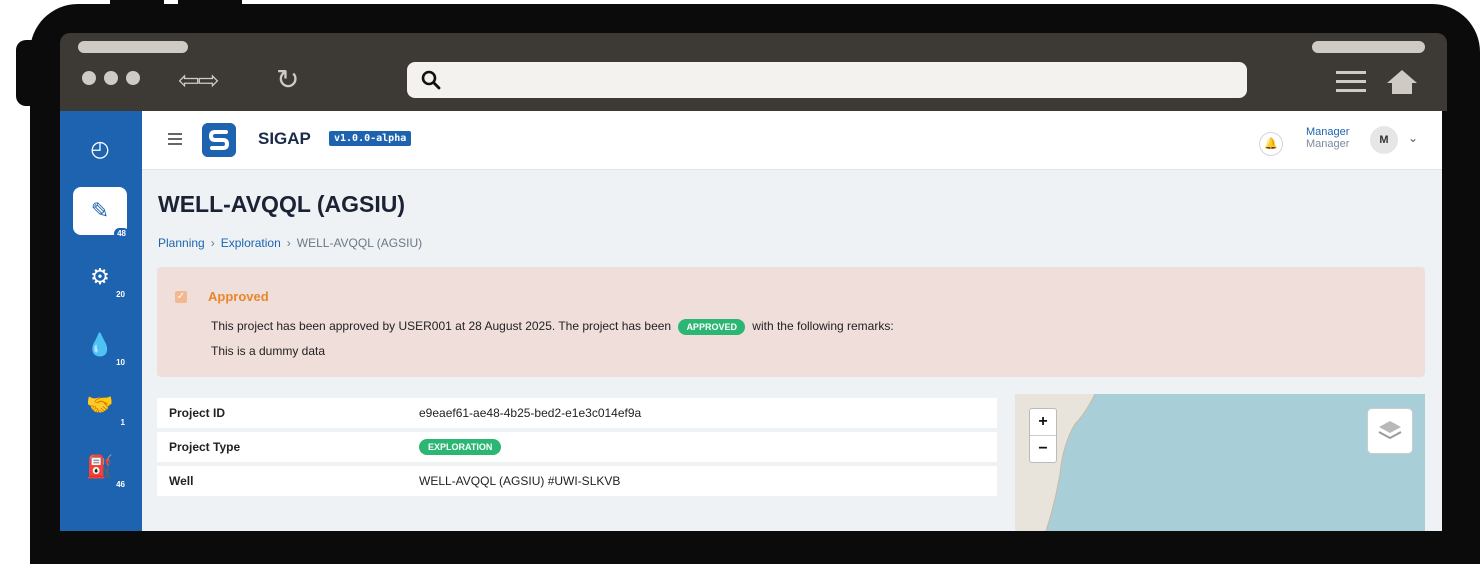  I want to click on sidebar-item-planning: ✎ 48, so click(101, 213).